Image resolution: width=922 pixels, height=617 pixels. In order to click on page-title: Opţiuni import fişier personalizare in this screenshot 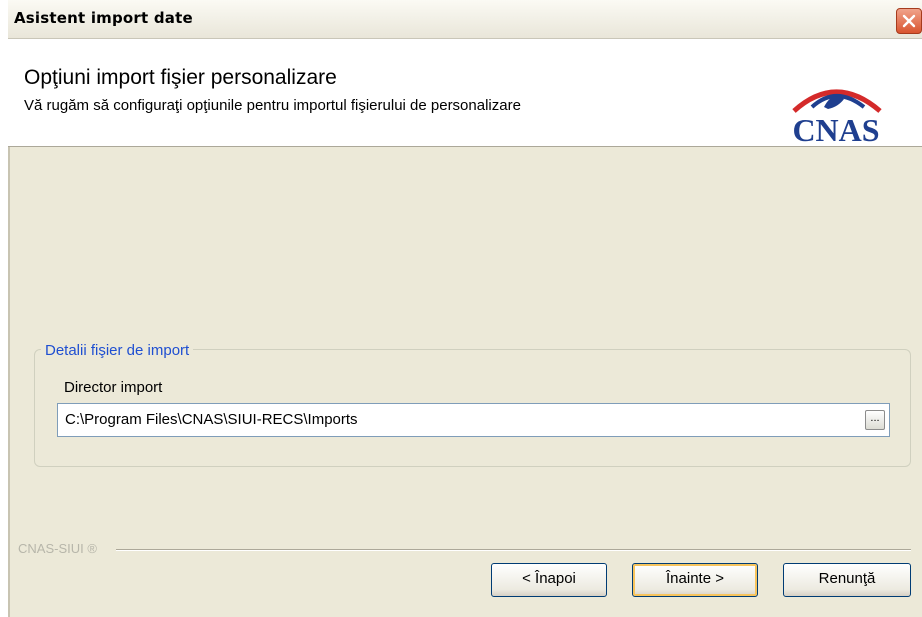, I will do `click(180, 77)`.